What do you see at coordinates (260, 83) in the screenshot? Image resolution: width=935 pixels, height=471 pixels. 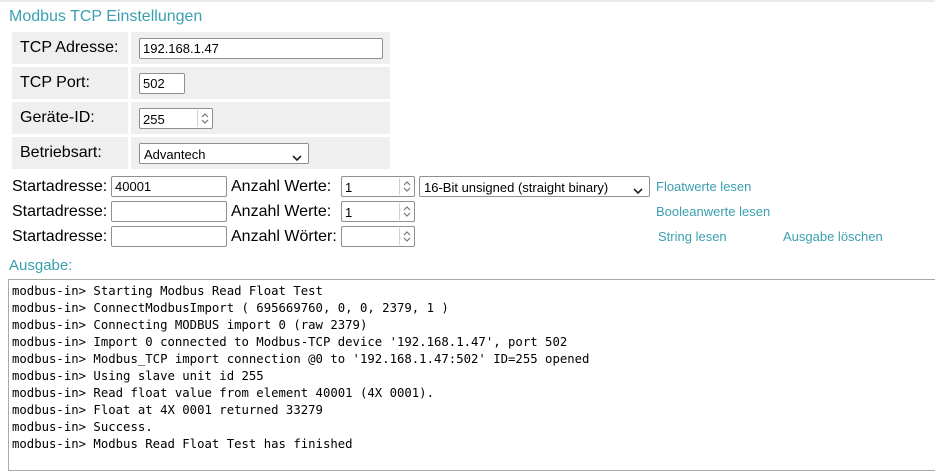 I see `tcp-port-cell` at bounding box center [260, 83].